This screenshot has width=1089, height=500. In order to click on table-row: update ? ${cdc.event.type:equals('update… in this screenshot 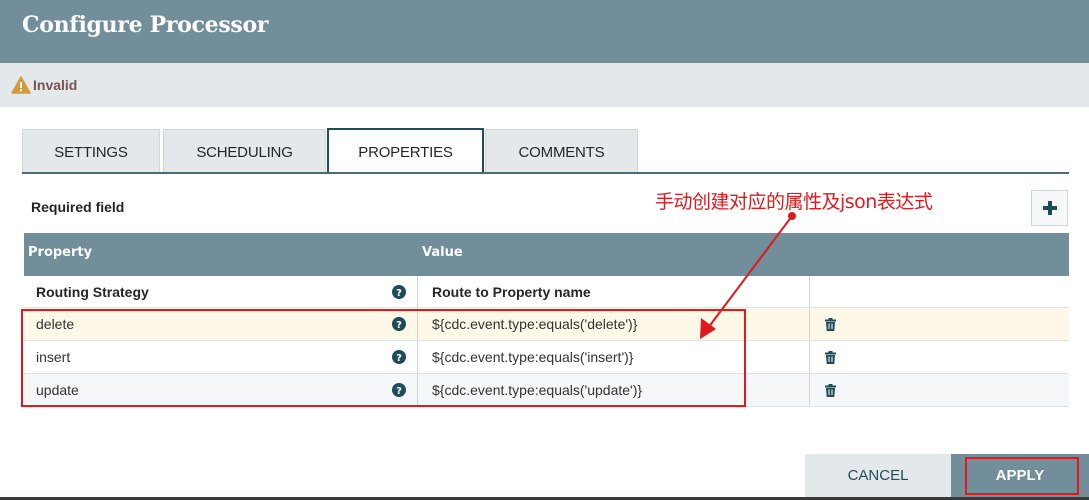, I will do `click(546, 390)`.